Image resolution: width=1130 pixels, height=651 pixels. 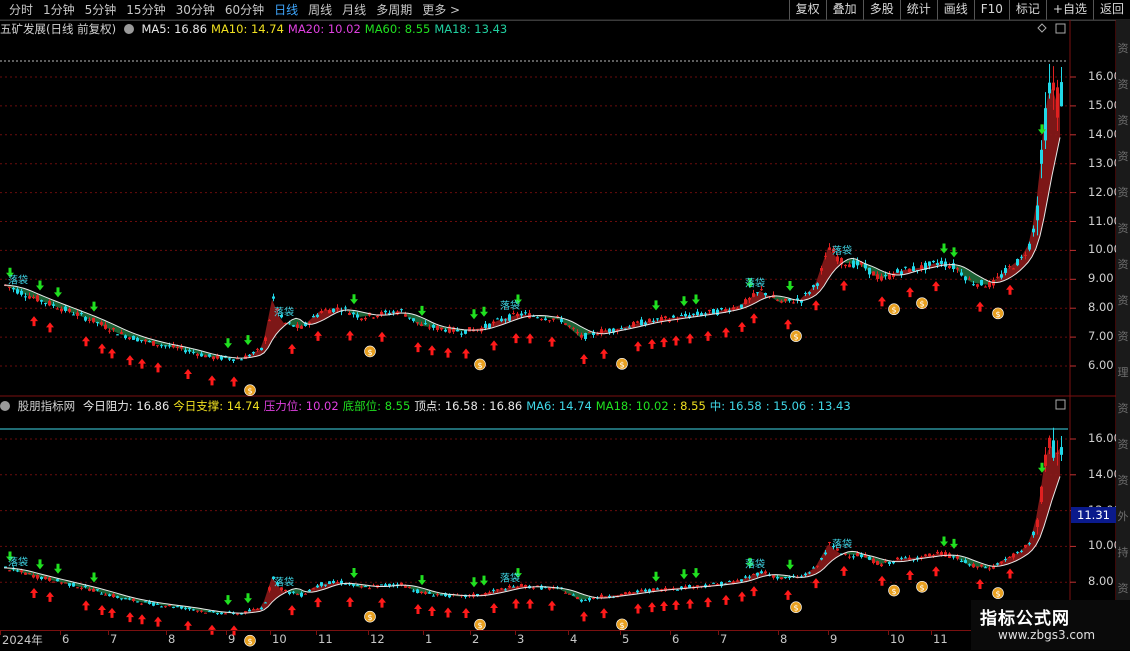 What do you see at coordinates (573, 639) in the screenshot?
I see `date-label-11: 4` at bounding box center [573, 639].